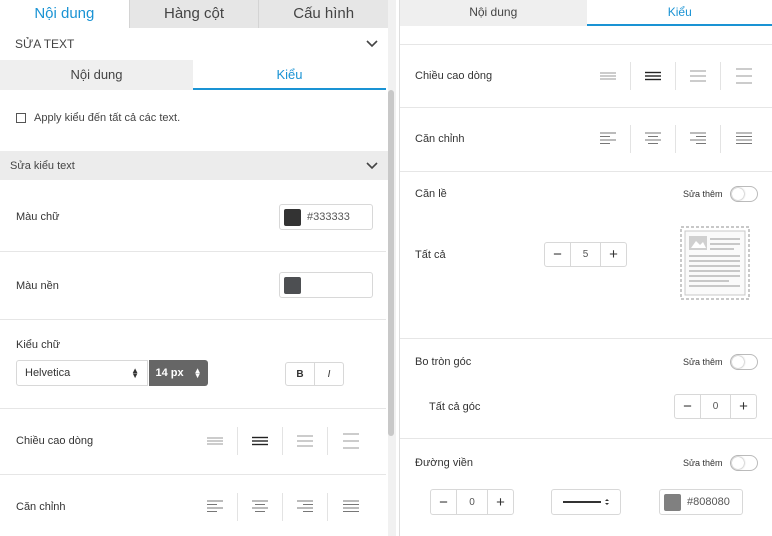  I want to click on top-tabs: Nội dung Hàng cột Cấu hình, so click(194, 14).